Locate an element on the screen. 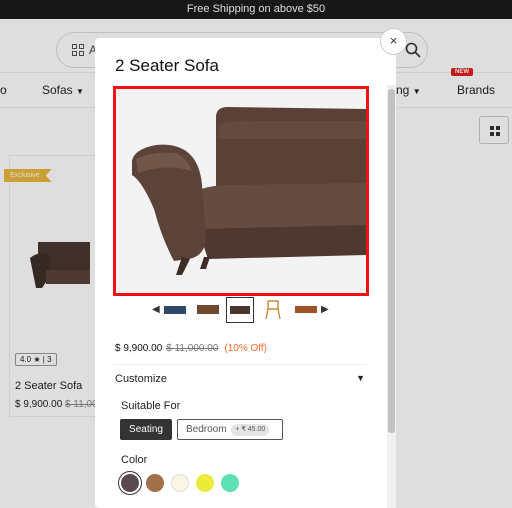 This screenshot has height=508, width=512. divider is located at coordinates (240, 364).